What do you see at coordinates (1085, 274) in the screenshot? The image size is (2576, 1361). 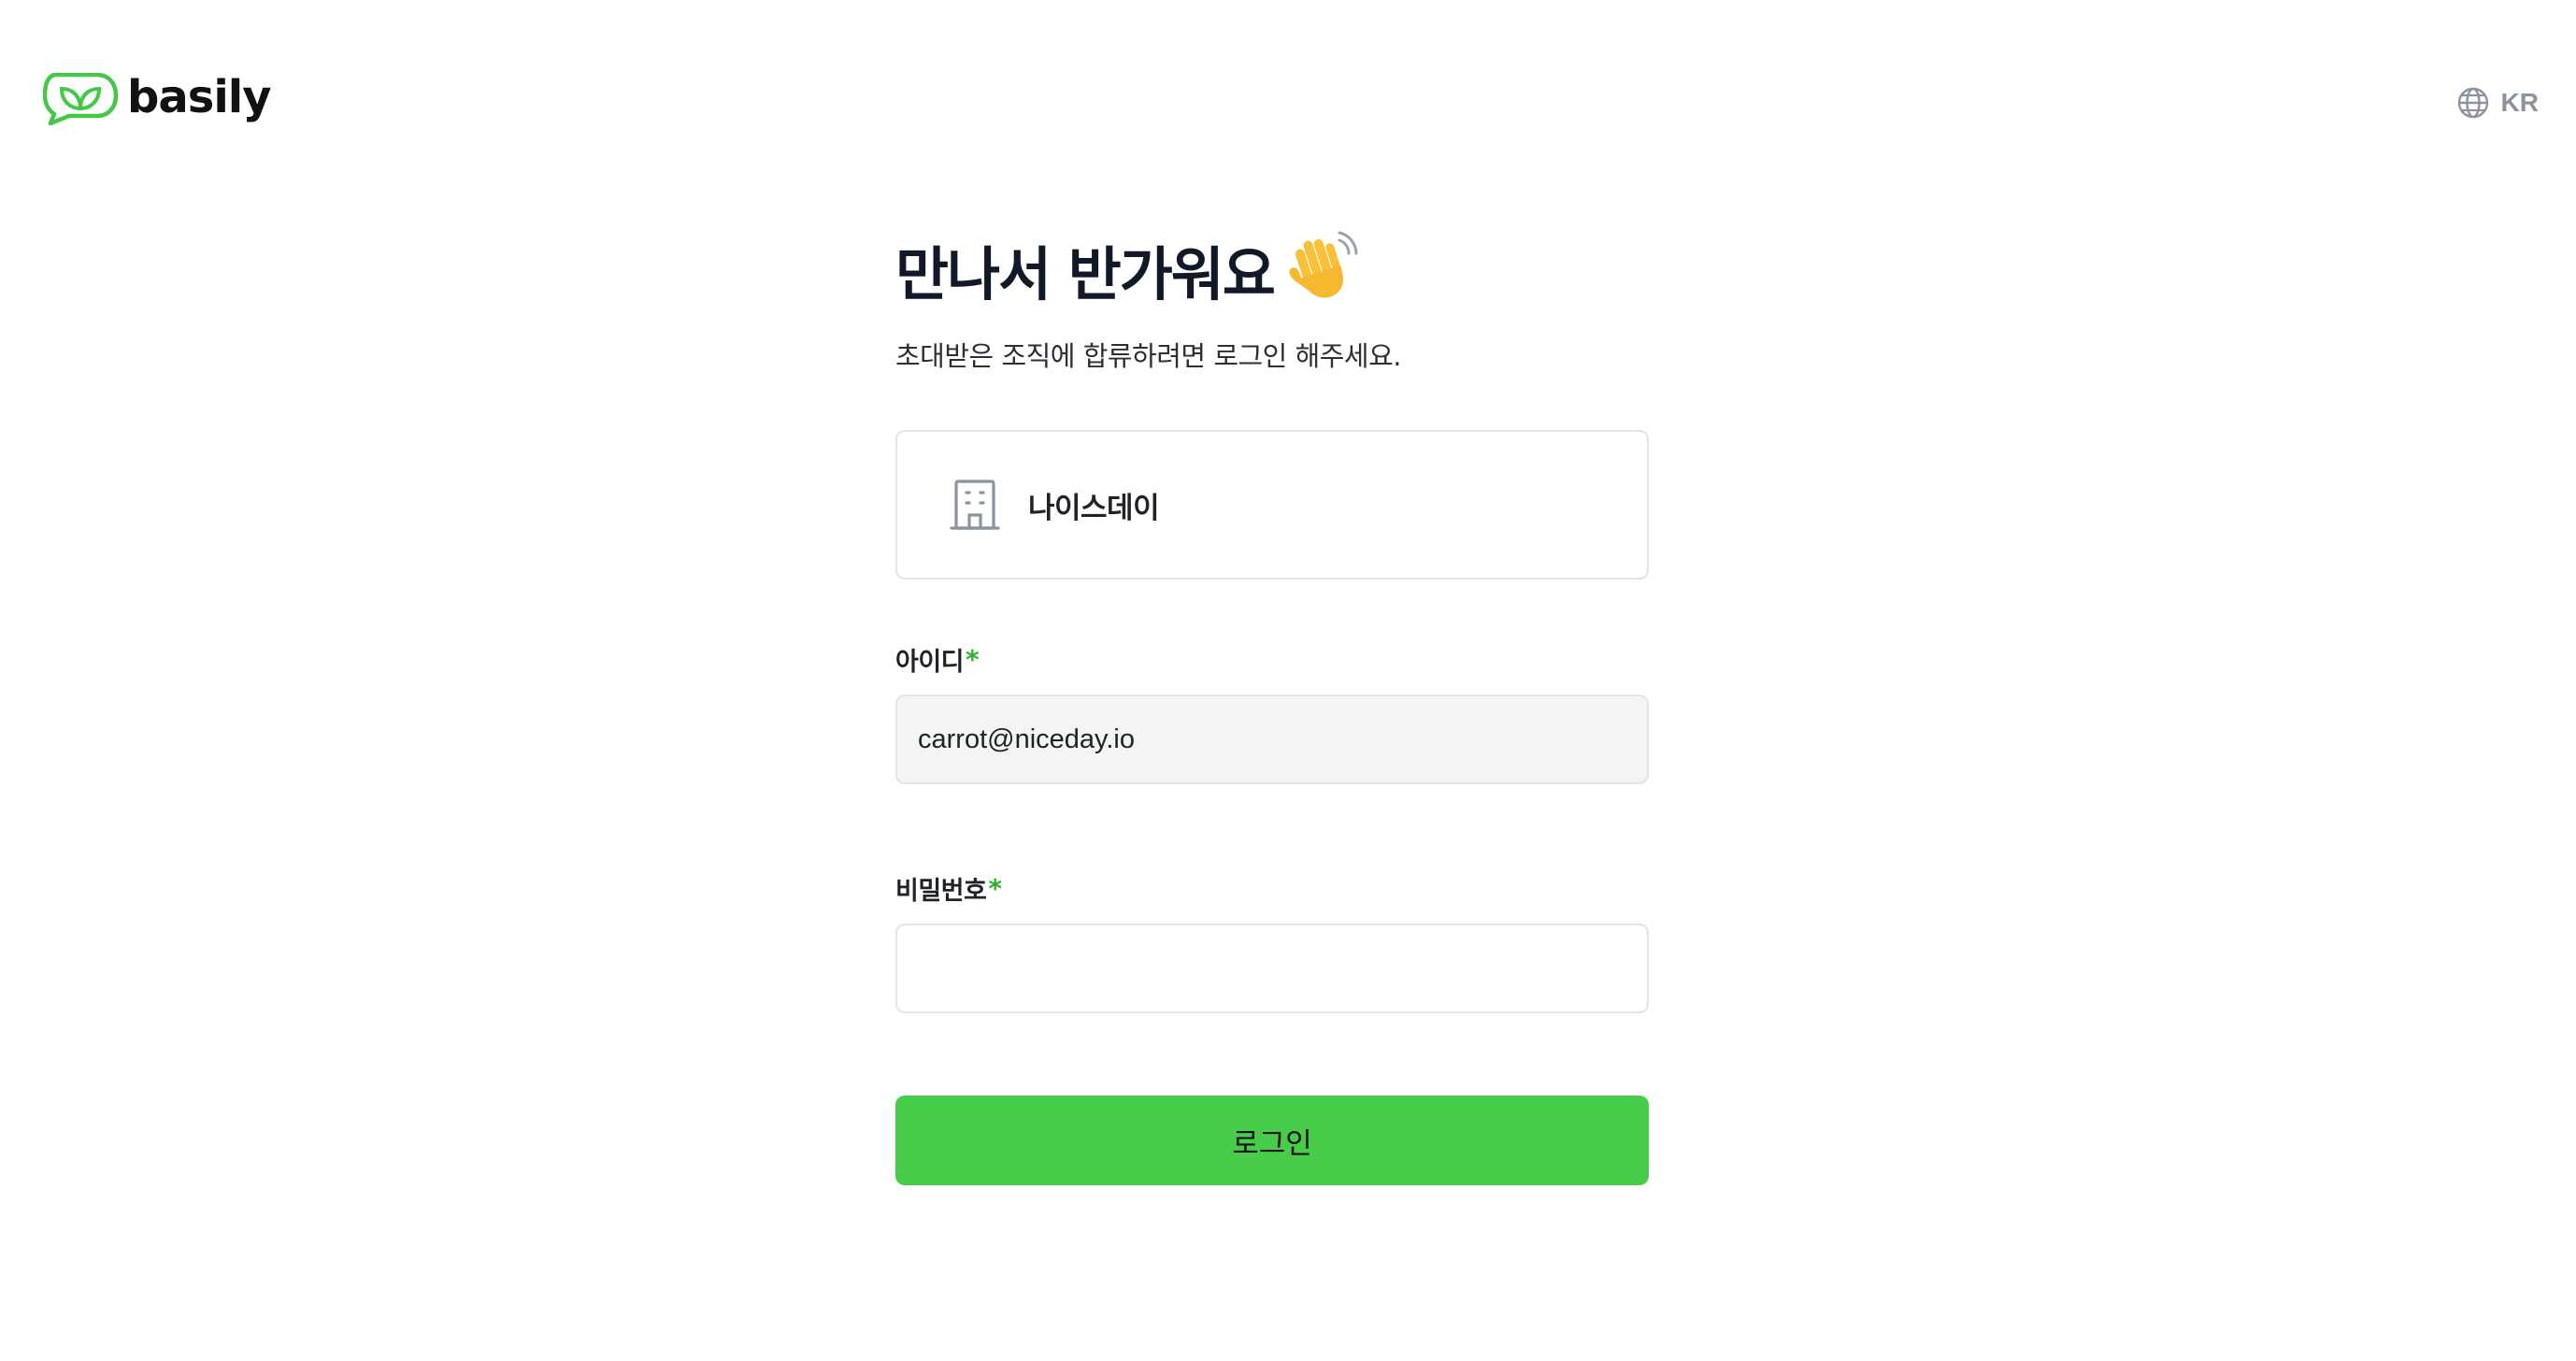 I see `page-title: 만나서 반가워요` at bounding box center [1085, 274].